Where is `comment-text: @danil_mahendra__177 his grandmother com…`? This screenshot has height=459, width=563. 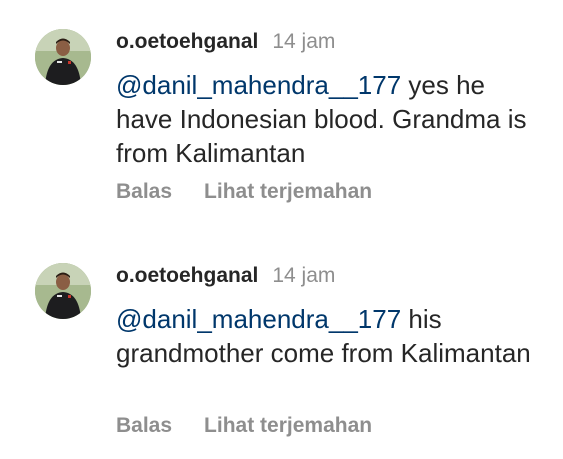
comment-text: @danil_mahendra__177 his grandmother com… is located at coordinates (326, 336).